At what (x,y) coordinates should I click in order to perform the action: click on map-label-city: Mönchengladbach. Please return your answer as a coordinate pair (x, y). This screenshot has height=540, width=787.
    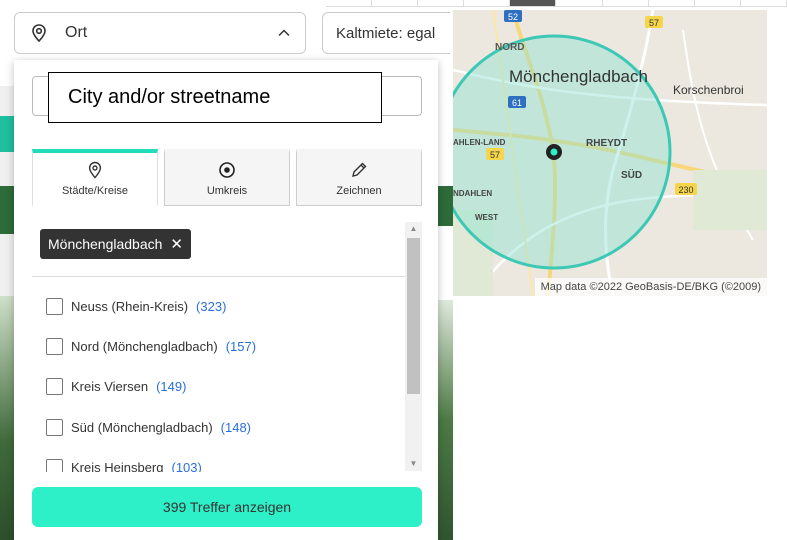
    Looking at the image, I should click on (578, 76).